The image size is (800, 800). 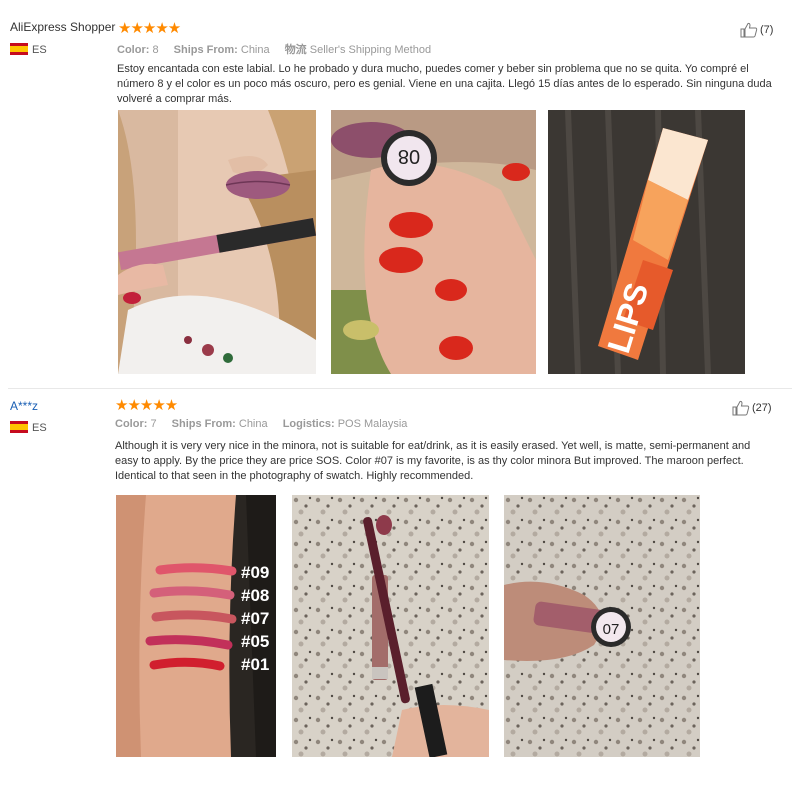 I want to click on swatch-label-05: #05, so click(x=255, y=641).